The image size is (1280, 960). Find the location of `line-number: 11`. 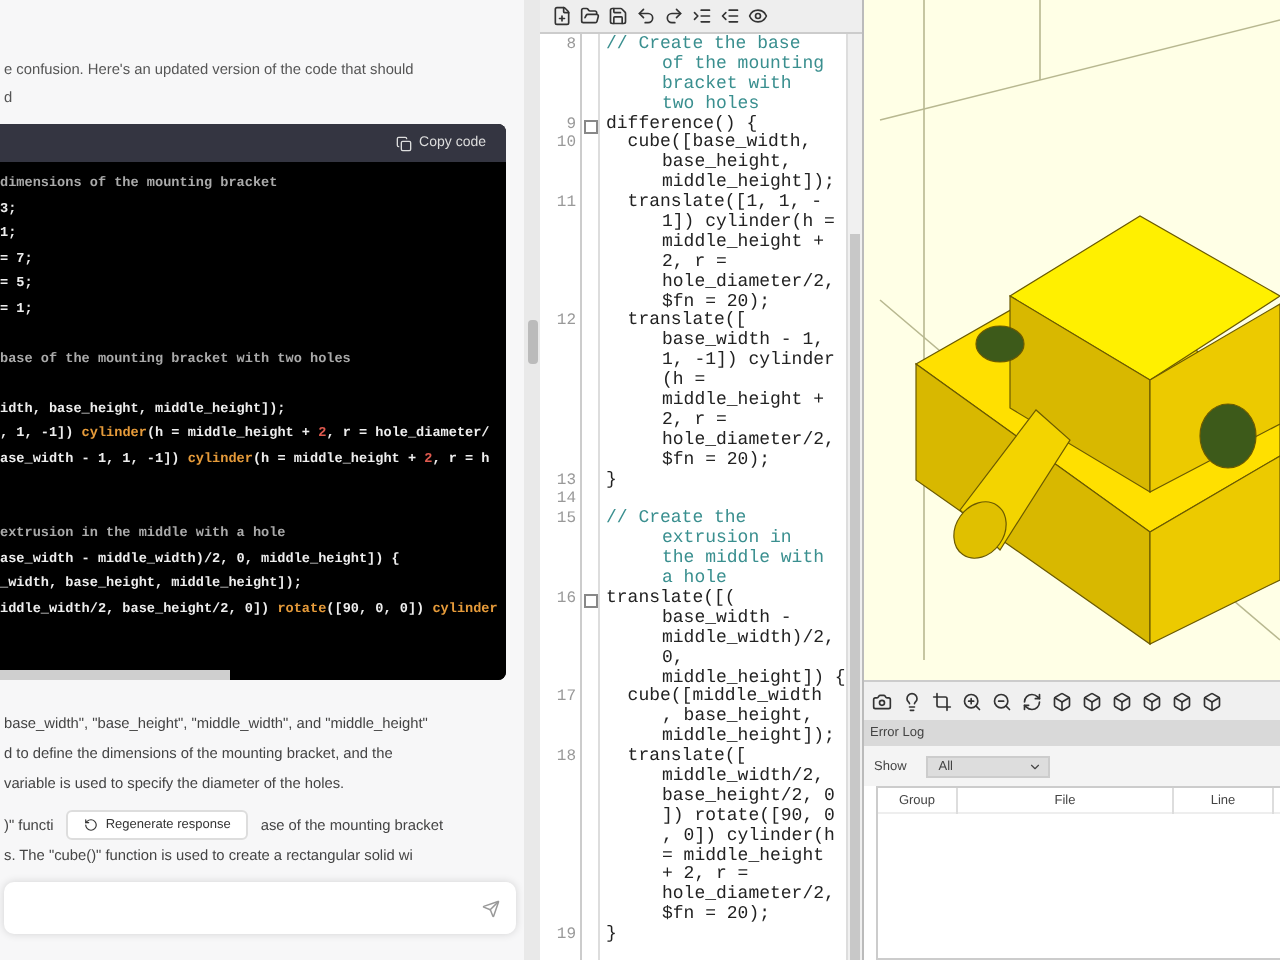

line-number: 11 is located at coordinates (566, 204).